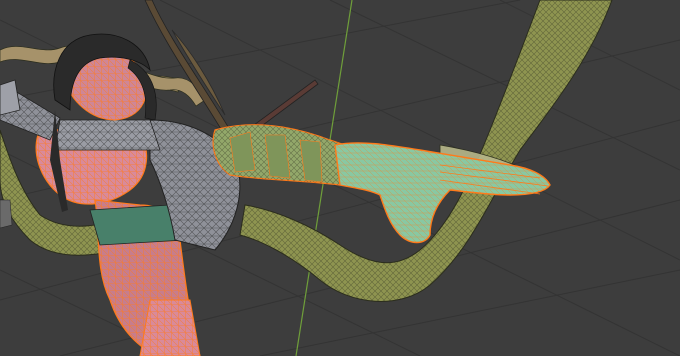  What do you see at coordinates (187, 67) in the screenshot?
I see `staff` at bounding box center [187, 67].